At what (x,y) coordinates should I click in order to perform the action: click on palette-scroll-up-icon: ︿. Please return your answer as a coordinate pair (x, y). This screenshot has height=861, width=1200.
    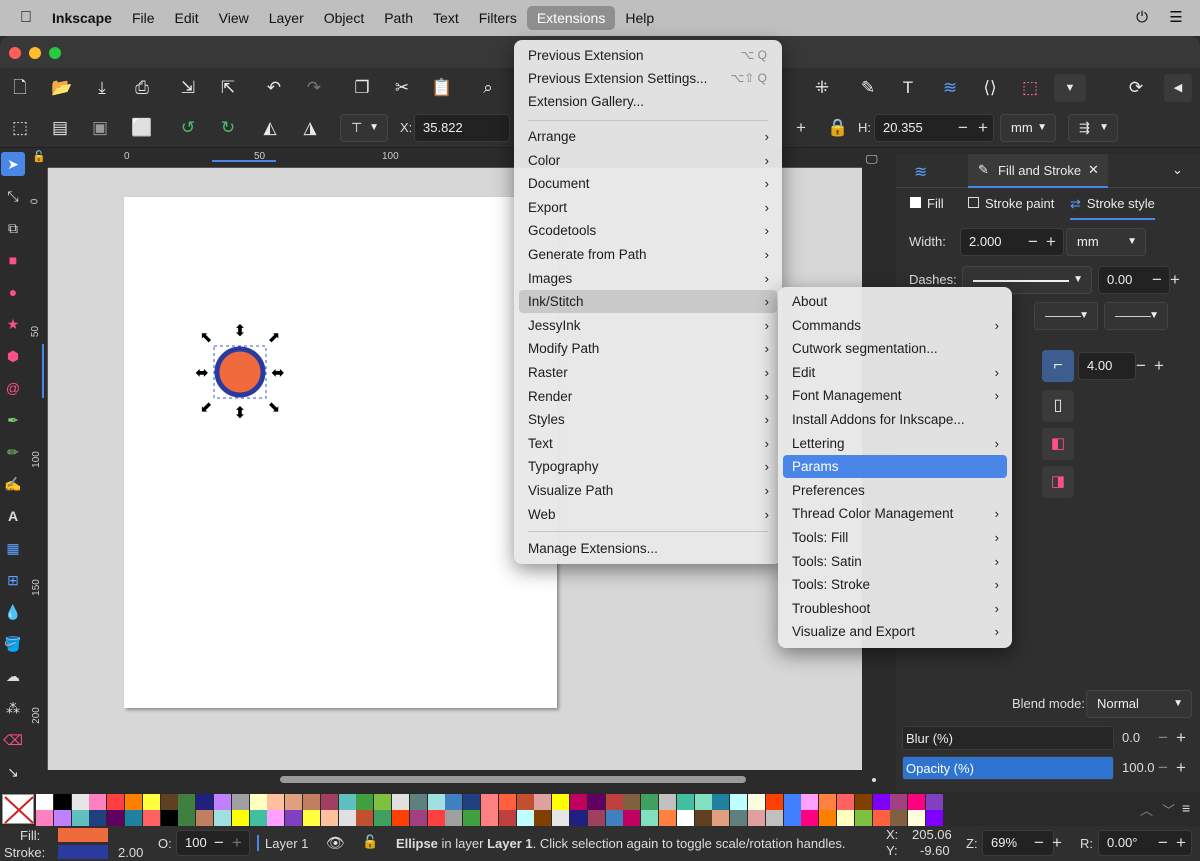
    Looking at the image, I should click on (1146, 809).